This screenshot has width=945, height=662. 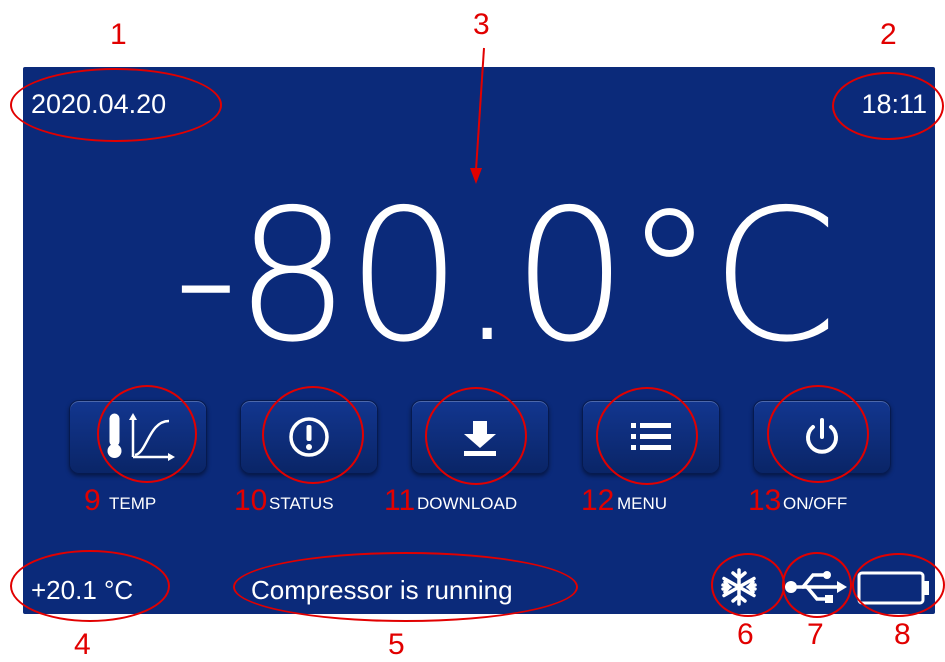 I want to click on annotation-number-10: 10, so click(x=251, y=500).